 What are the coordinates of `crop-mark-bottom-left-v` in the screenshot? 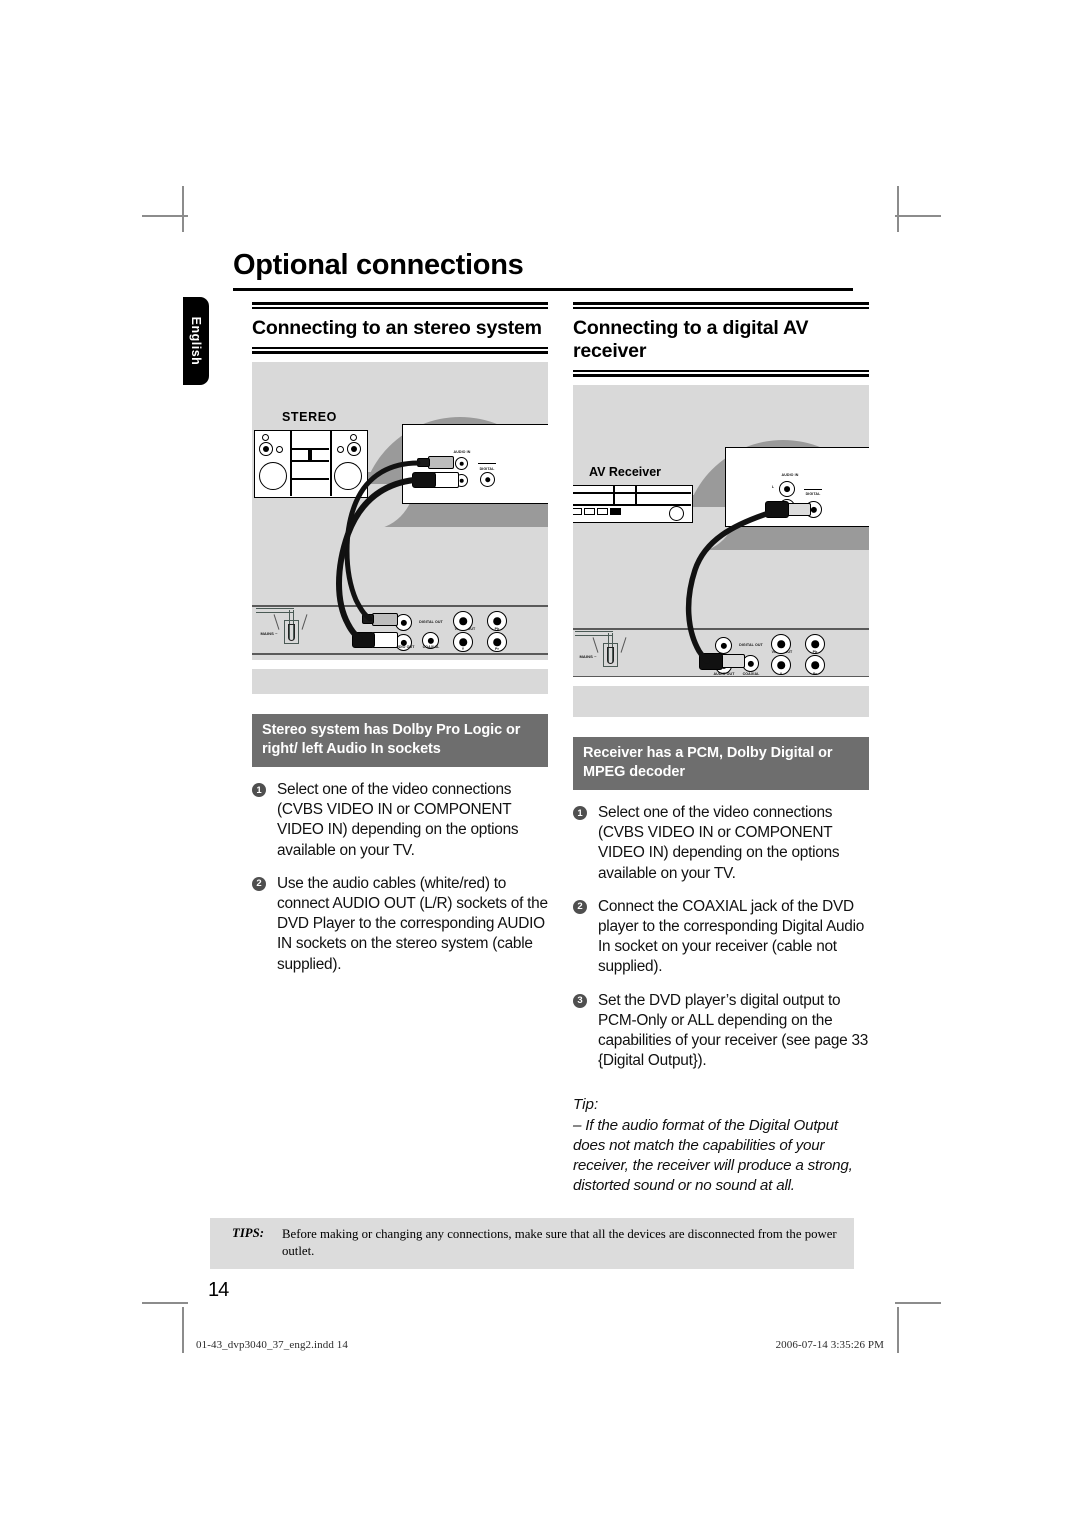 It's located at (183, 1330).